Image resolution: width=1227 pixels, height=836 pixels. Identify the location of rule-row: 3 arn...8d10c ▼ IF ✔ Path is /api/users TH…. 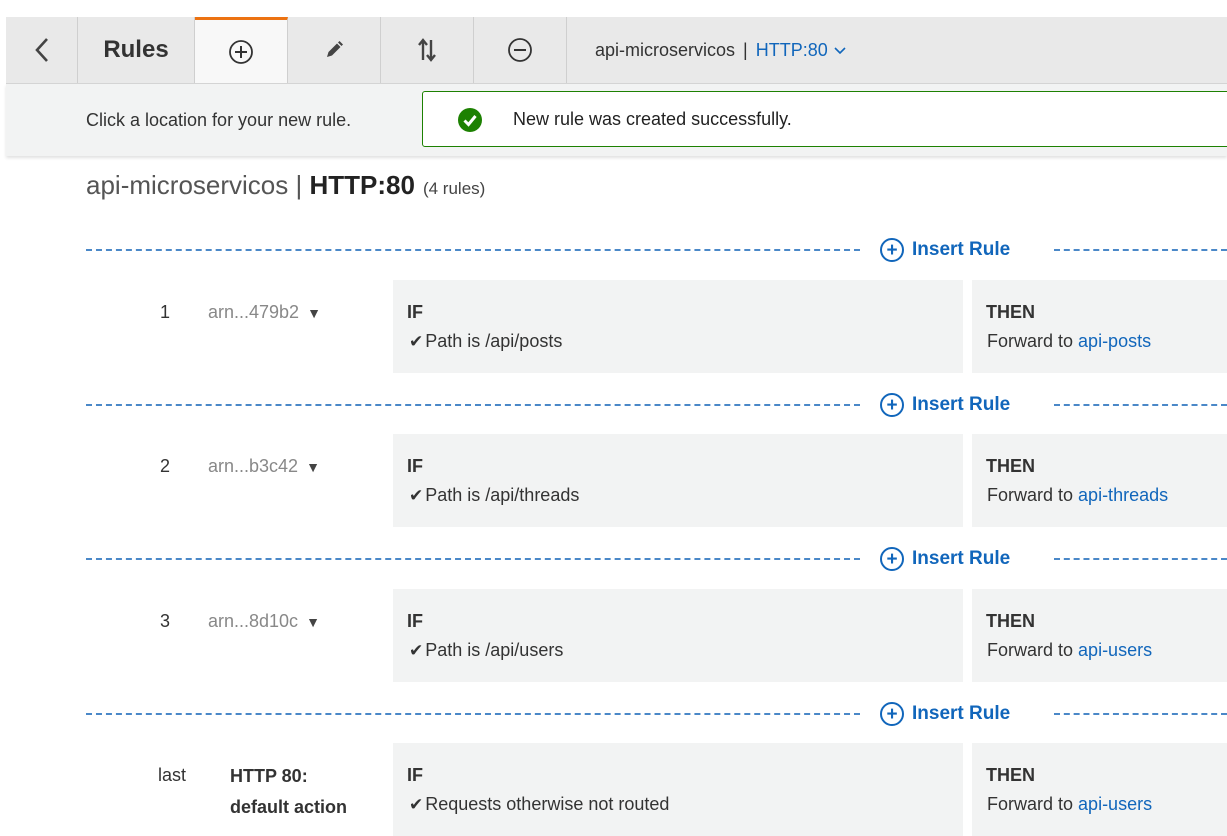
(656, 635).